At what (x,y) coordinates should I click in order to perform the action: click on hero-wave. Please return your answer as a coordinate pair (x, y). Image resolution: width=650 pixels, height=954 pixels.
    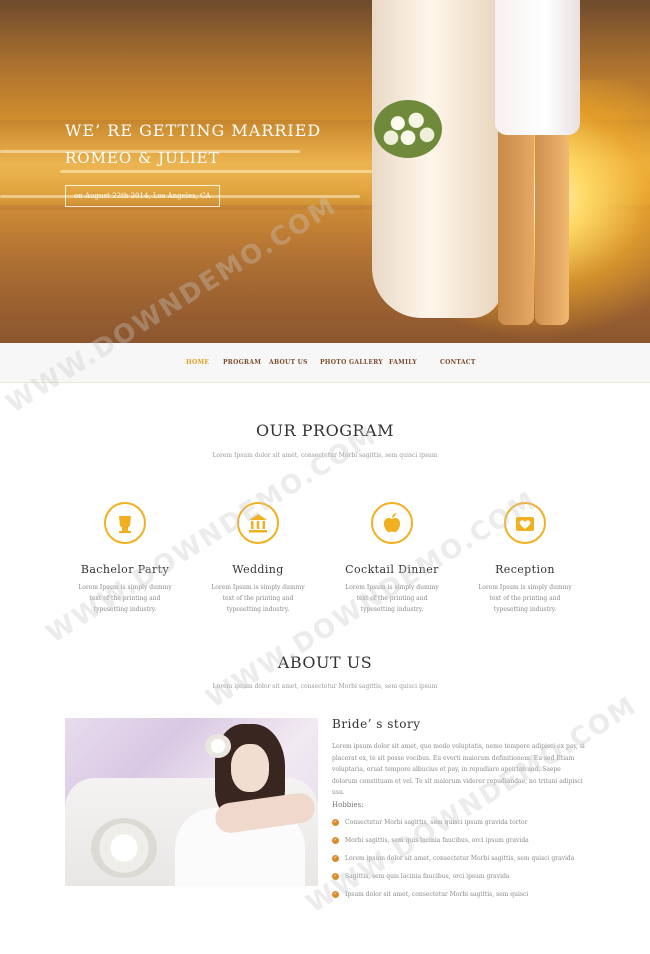
    Looking at the image, I should click on (220, 171).